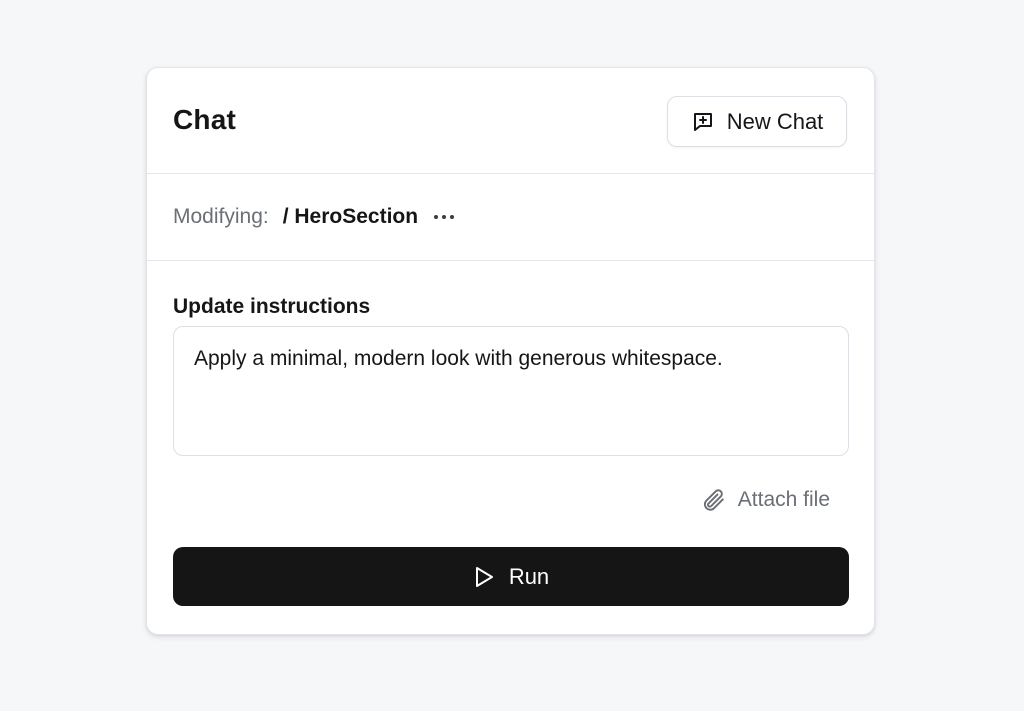 Image resolution: width=1024 pixels, height=711 pixels. Describe the element at coordinates (510, 217) in the screenshot. I see `modifying-context: Modifying: / HeroSection` at that location.